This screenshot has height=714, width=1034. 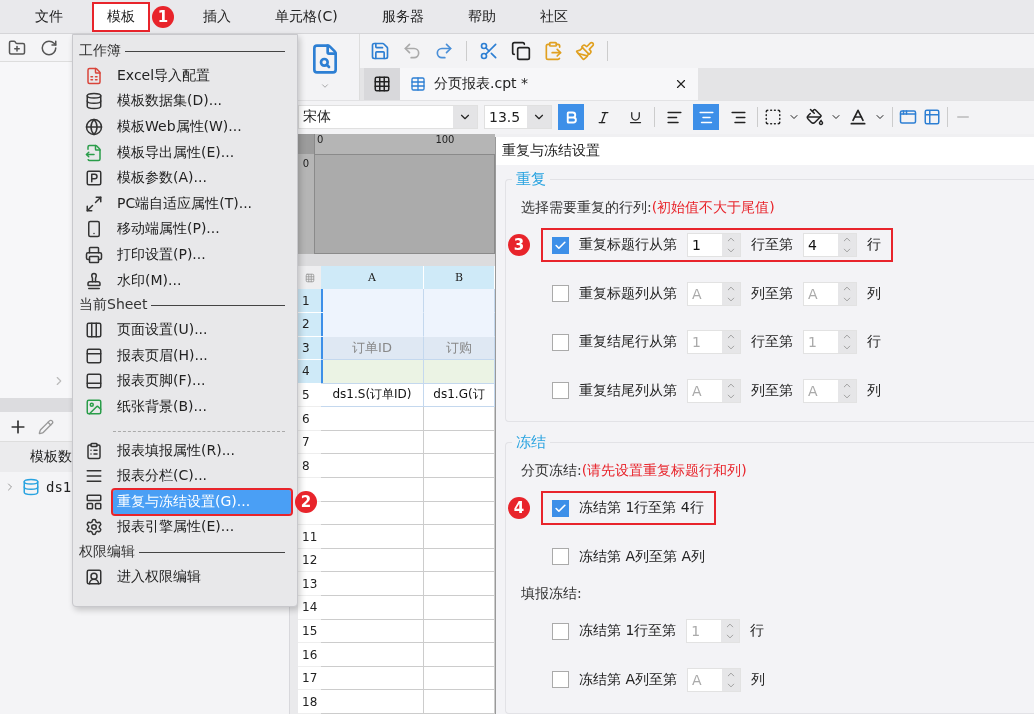 What do you see at coordinates (932, 117) in the screenshot?
I see `table-grid-icon` at bounding box center [932, 117].